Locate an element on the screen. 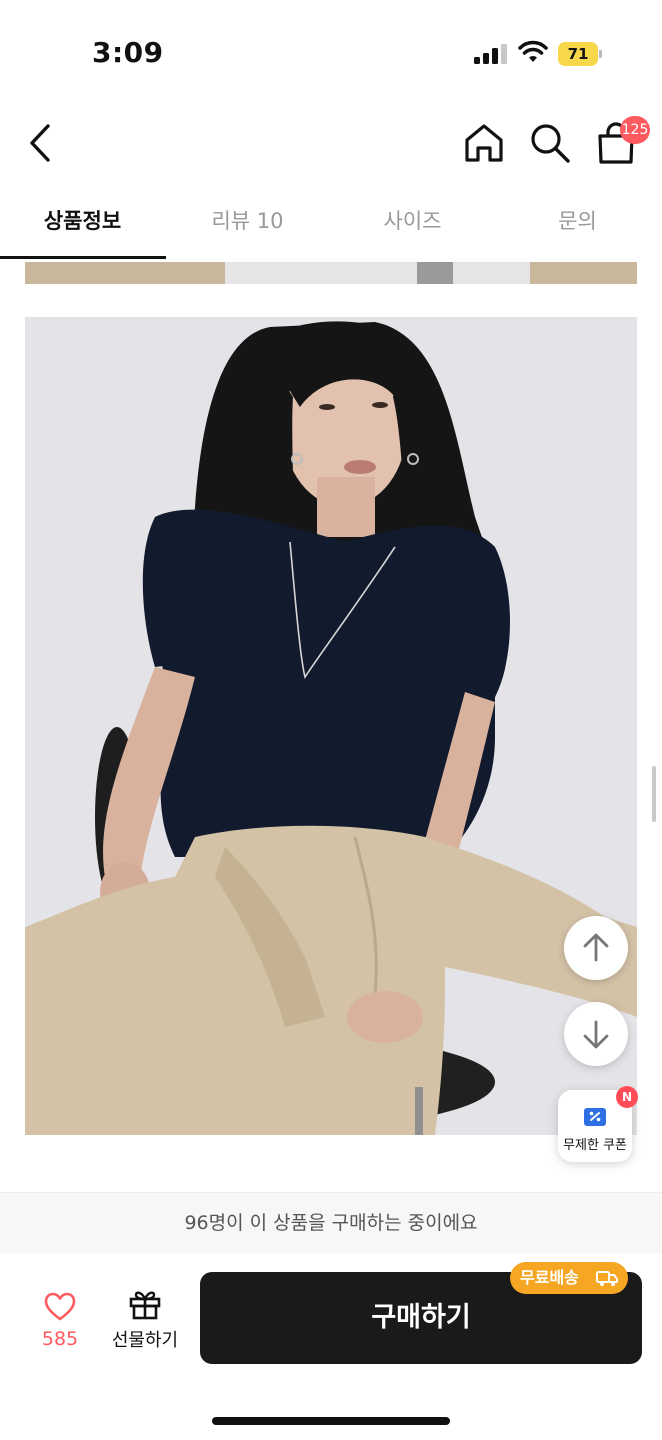 Image resolution: width=662 pixels, height=1440 pixels. product-tabs: 상품정보 리뷰 10 사이즈 문의 is located at coordinates (331, 225).